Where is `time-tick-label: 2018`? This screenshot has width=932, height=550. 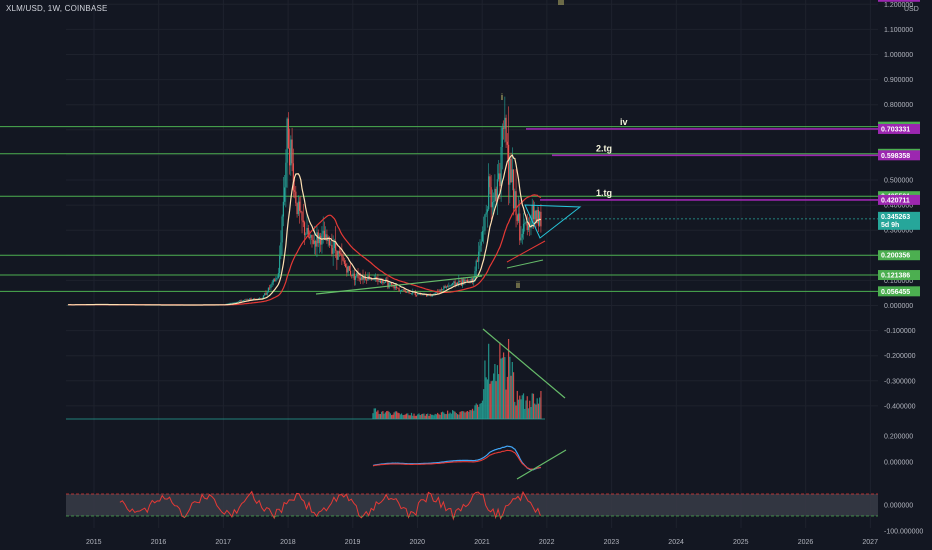
time-tick-label: 2018 is located at coordinates (288, 542).